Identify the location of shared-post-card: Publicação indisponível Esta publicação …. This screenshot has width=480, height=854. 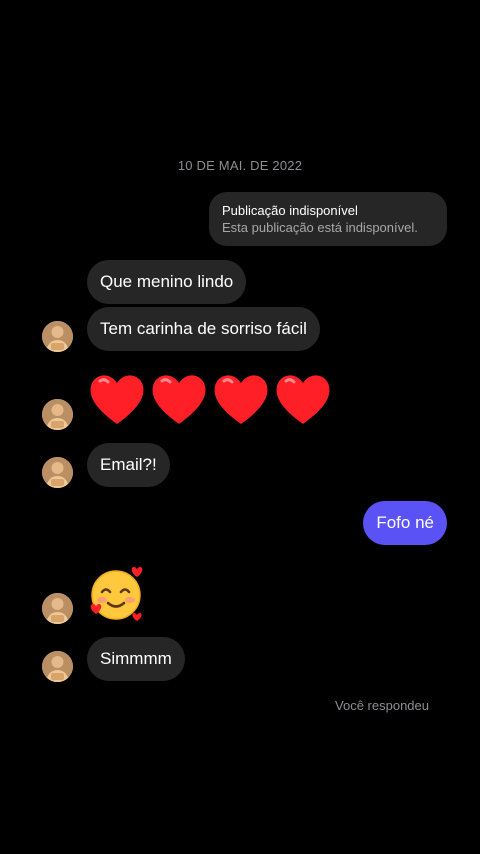
(328, 219).